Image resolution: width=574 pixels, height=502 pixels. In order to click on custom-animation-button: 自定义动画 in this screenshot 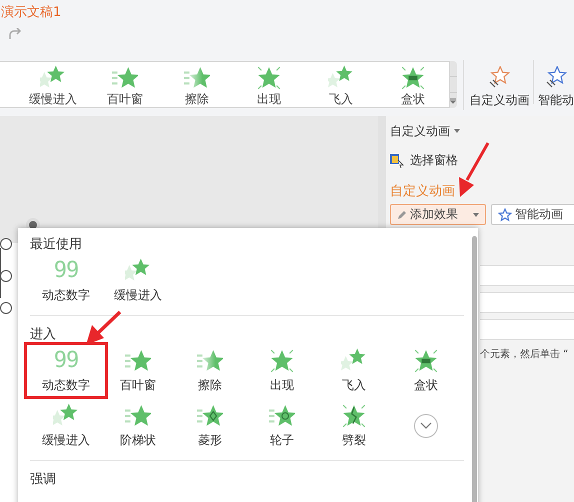, I will do `click(499, 84)`.